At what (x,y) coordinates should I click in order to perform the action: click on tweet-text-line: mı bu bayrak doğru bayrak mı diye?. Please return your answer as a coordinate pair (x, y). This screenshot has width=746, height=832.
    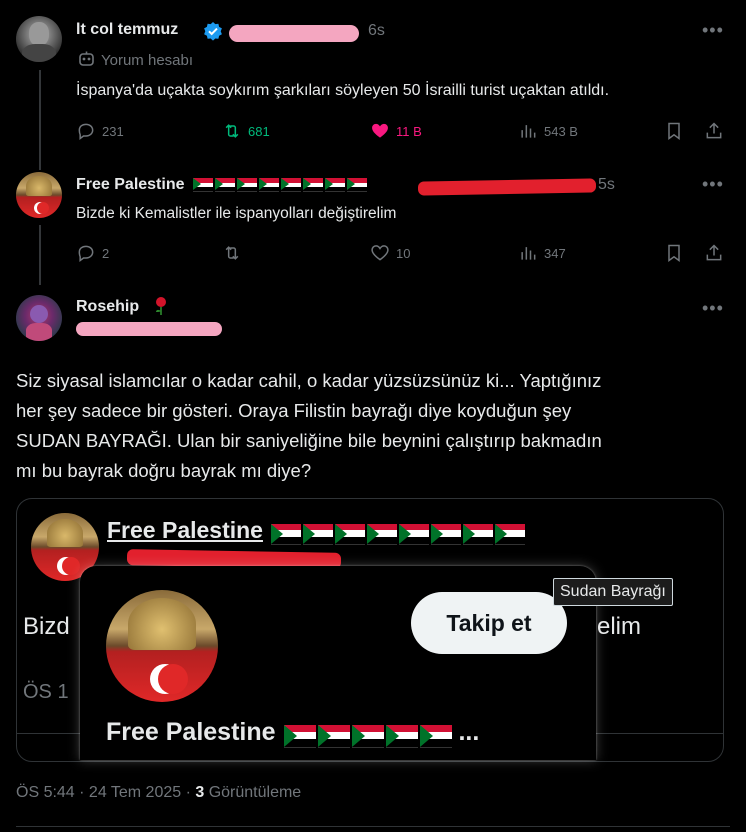
    Looking at the image, I should click on (164, 470).